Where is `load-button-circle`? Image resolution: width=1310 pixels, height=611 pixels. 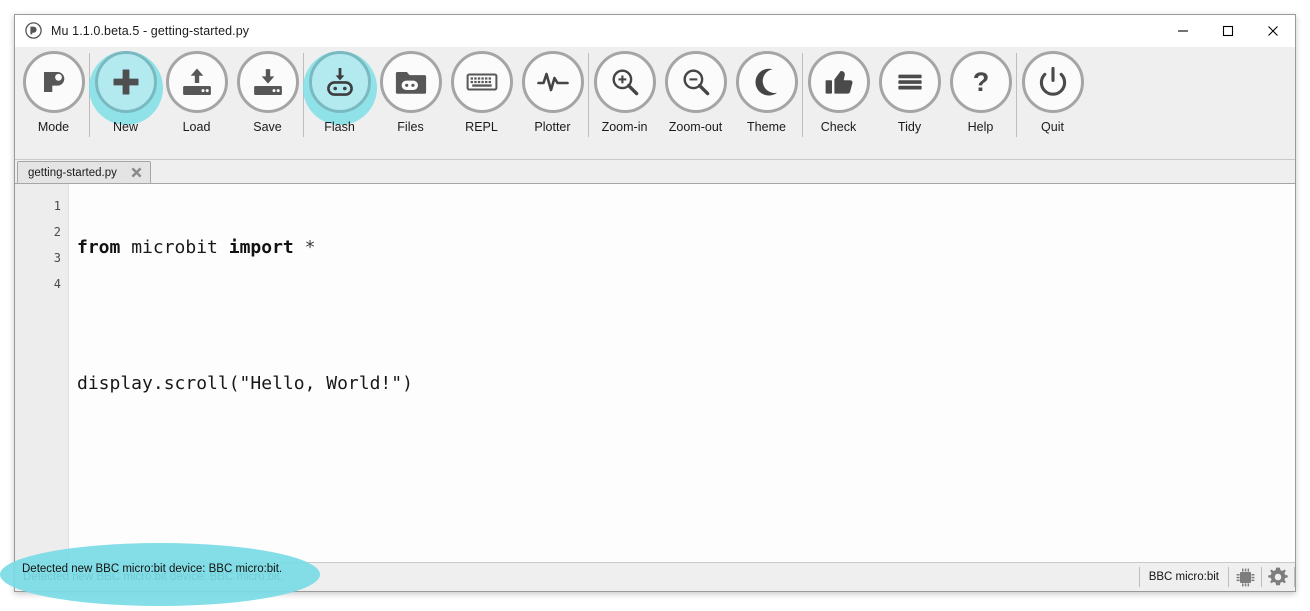 load-button-circle is located at coordinates (196, 82).